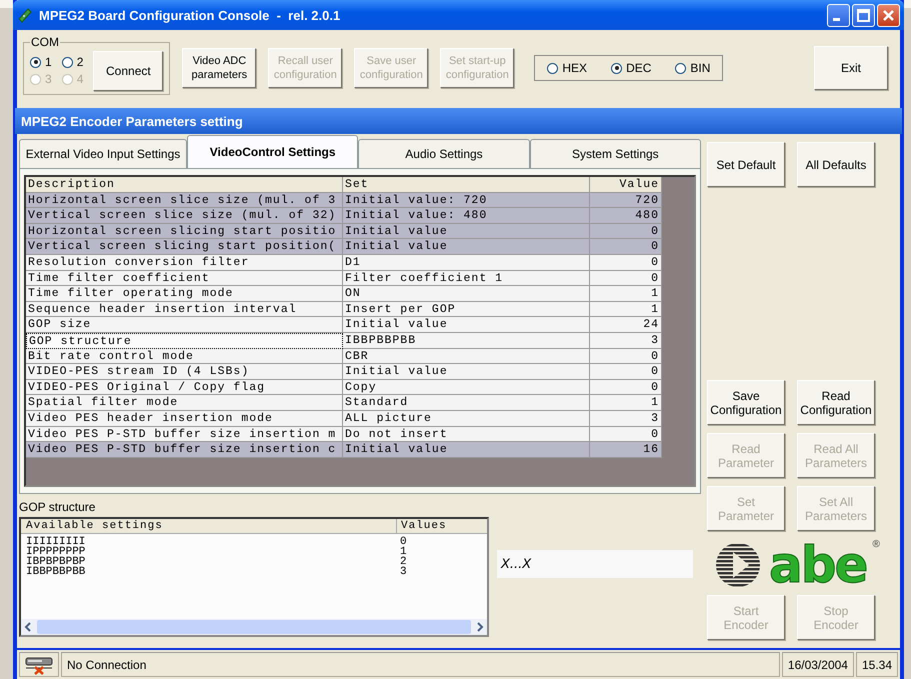 Image resolution: width=911 pixels, height=679 pixels. Describe the element at coordinates (209, 526) in the screenshot. I see `column-header: Available settings` at that location.